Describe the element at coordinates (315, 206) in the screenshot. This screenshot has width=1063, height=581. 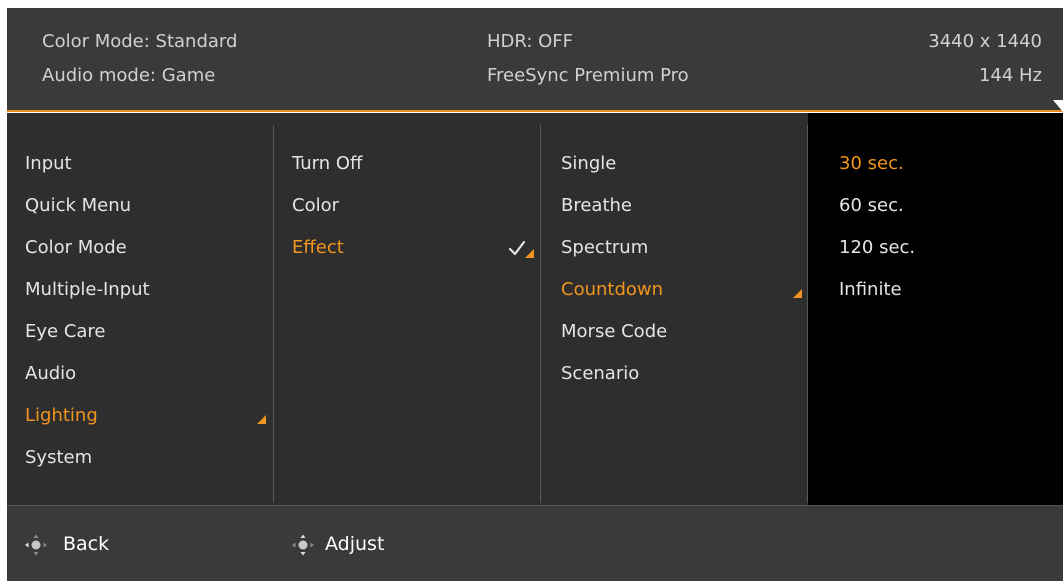
I see `menu-item-color: Color` at that location.